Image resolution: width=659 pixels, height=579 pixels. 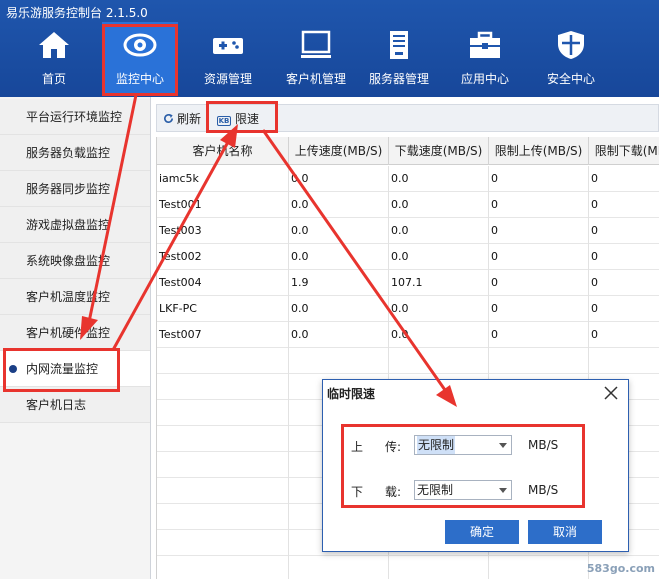 I want to click on download-limit-value: 无限制, so click(x=435, y=490).